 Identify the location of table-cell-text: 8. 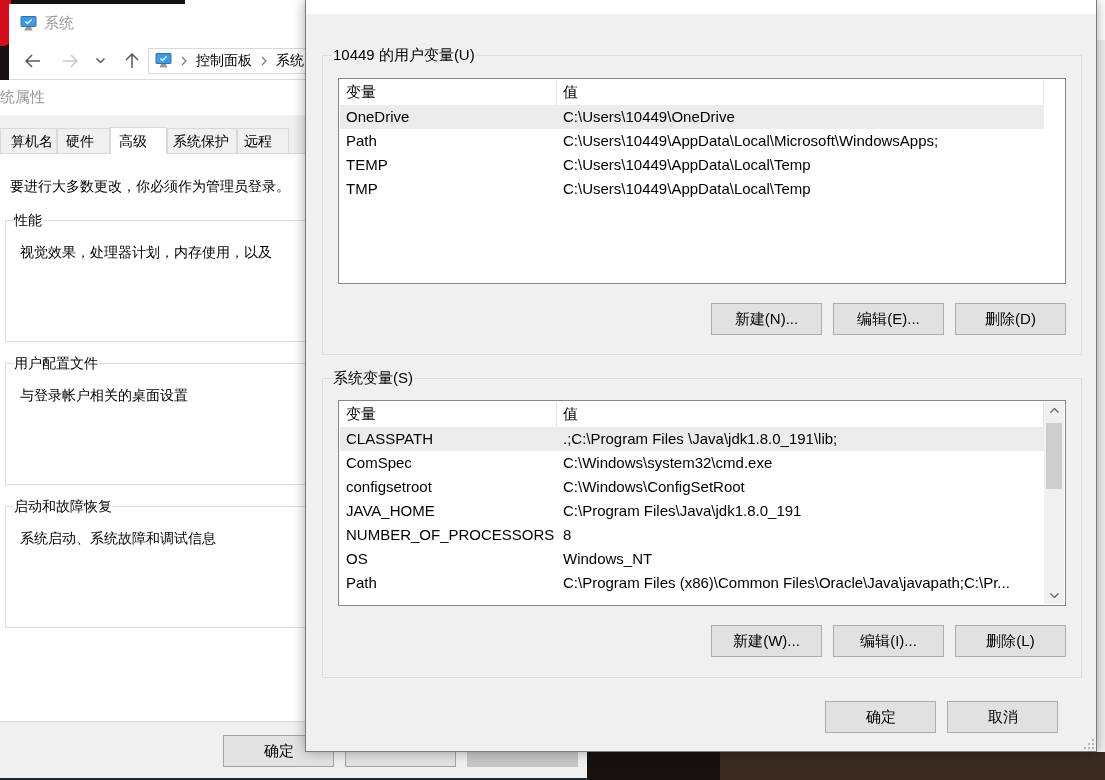
(567, 535).